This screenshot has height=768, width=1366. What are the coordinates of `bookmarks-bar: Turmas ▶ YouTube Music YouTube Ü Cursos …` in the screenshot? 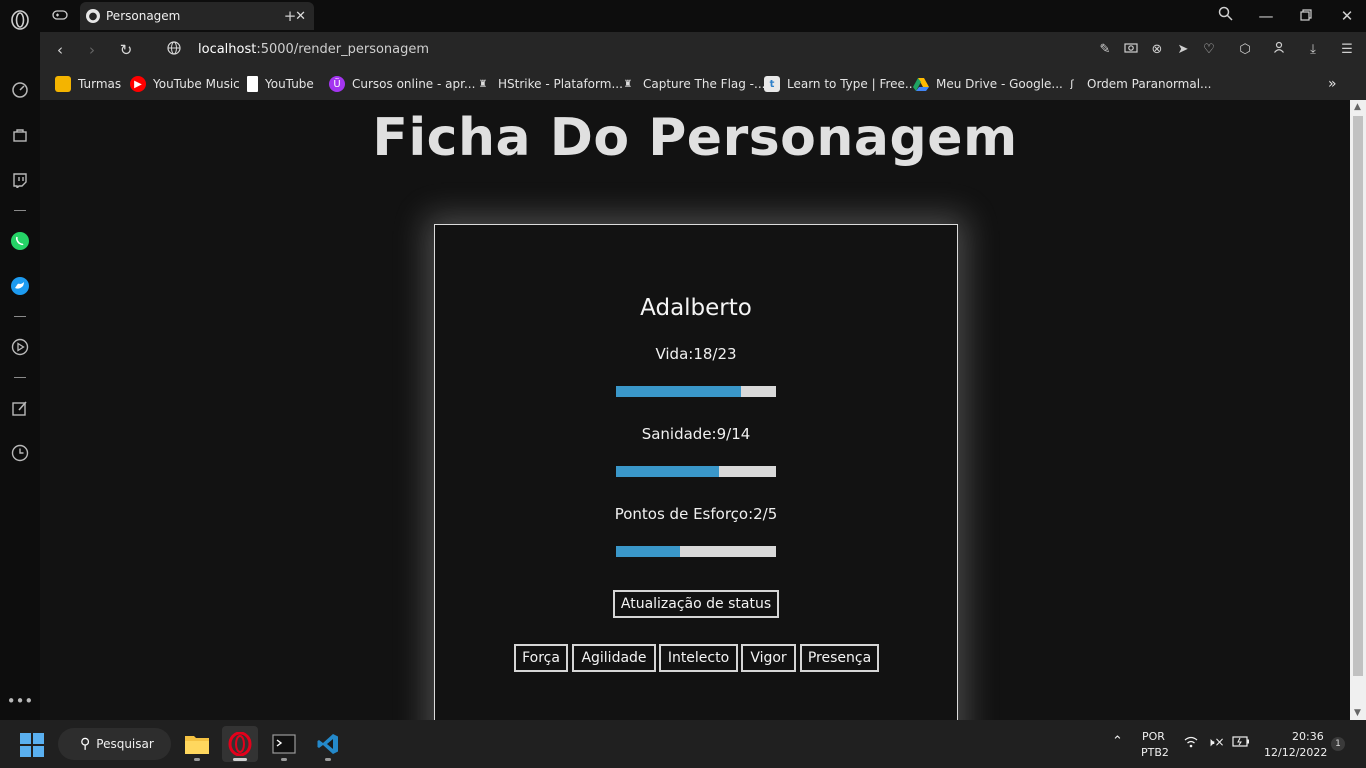 It's located at (703, 84).